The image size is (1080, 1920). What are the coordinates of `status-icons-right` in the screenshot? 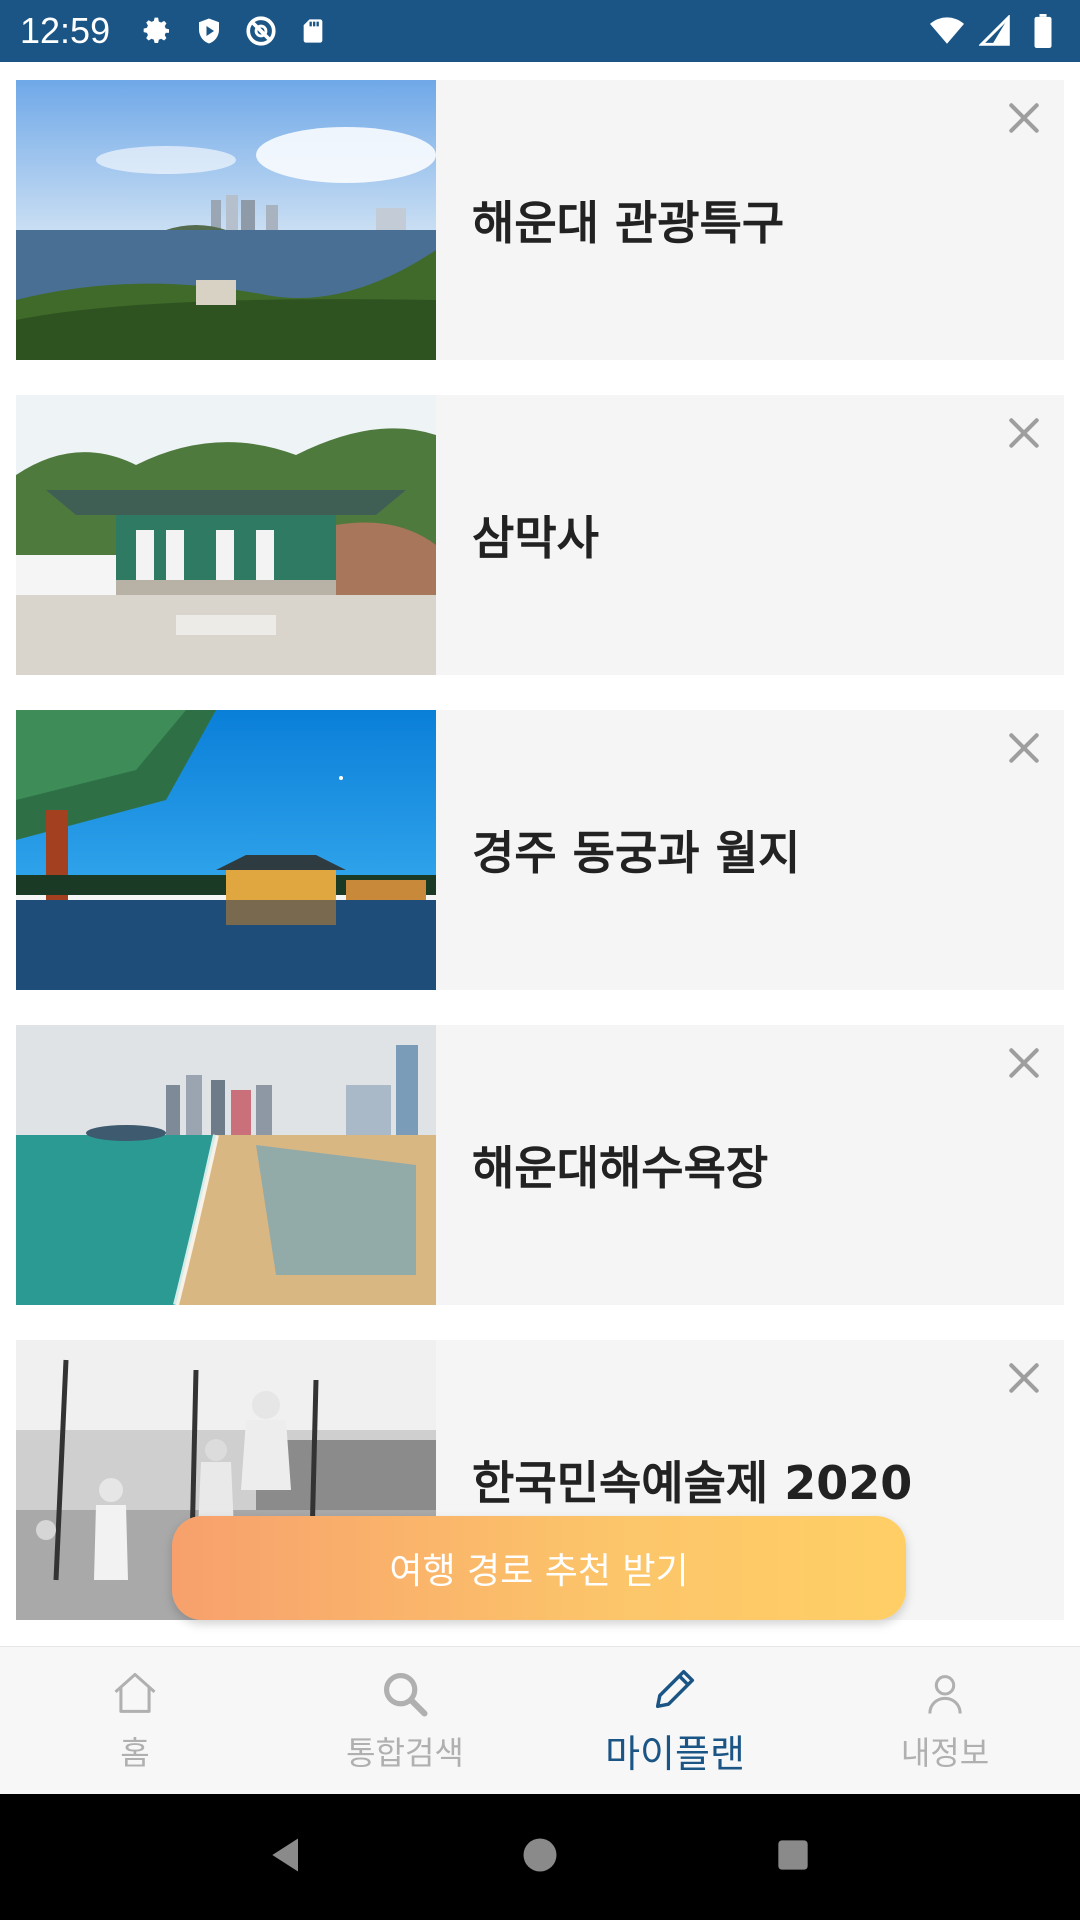 It's located at (995, 31).